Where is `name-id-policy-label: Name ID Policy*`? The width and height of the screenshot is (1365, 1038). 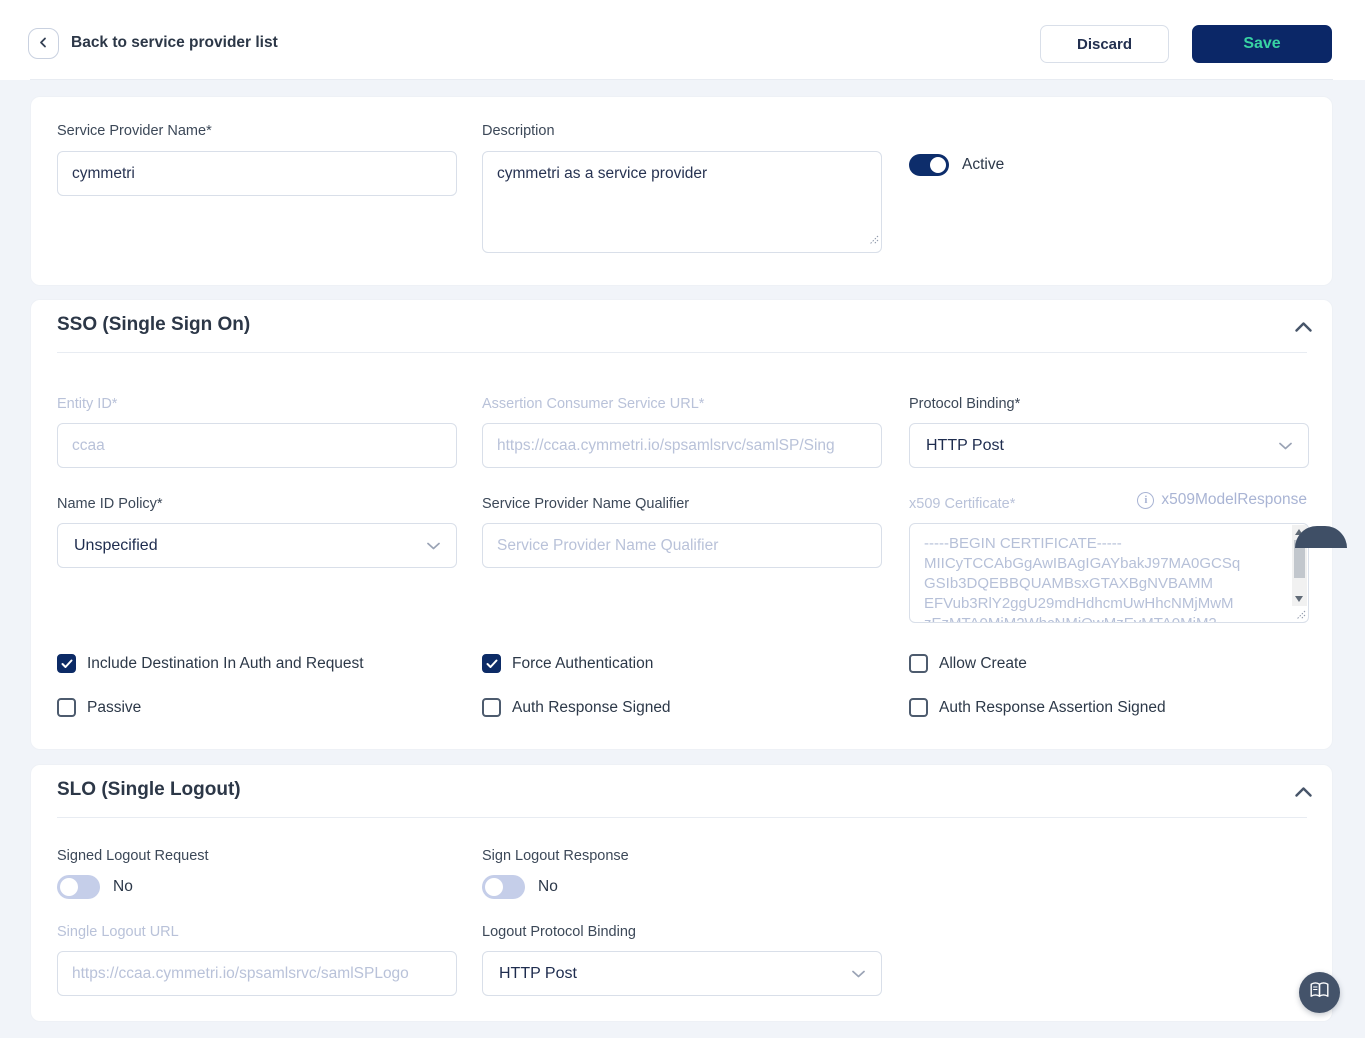
name-id-policy-label: Name ID Policy* is located at coordinates (110, 504).